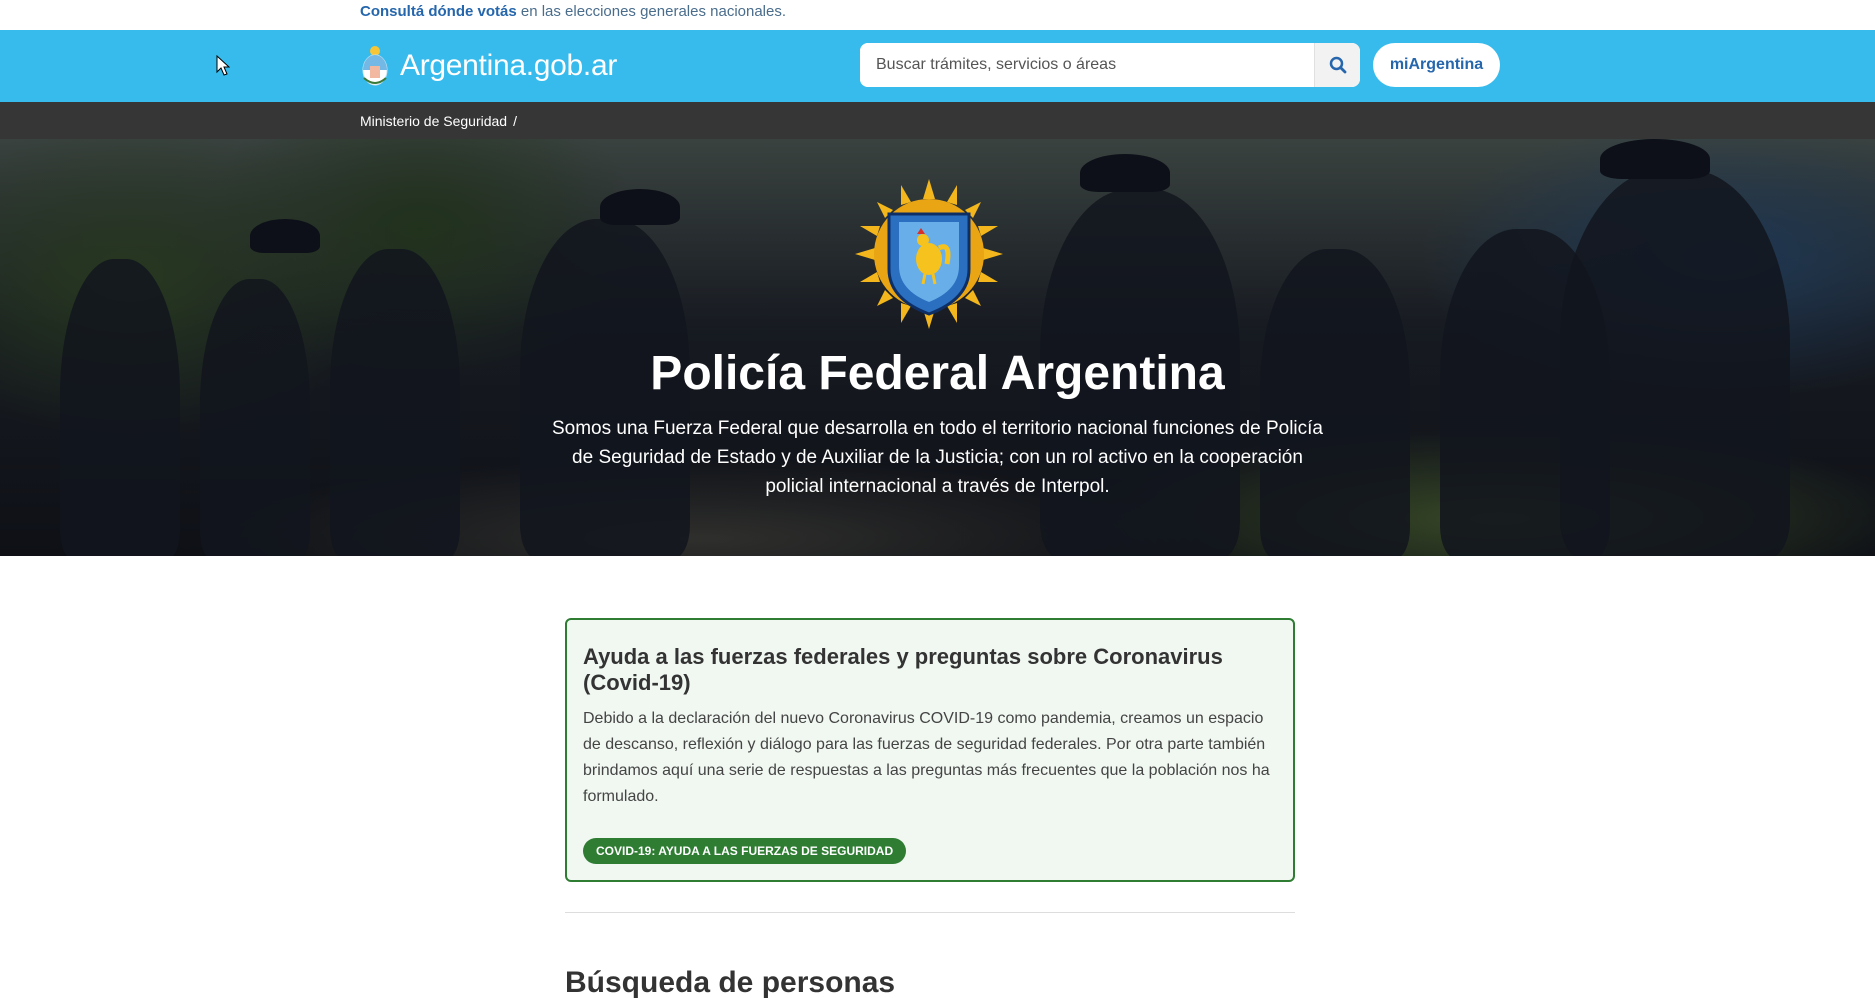 This screenshot has height=998, width=1875. I want to click on search-icon, so click(1337, 65).